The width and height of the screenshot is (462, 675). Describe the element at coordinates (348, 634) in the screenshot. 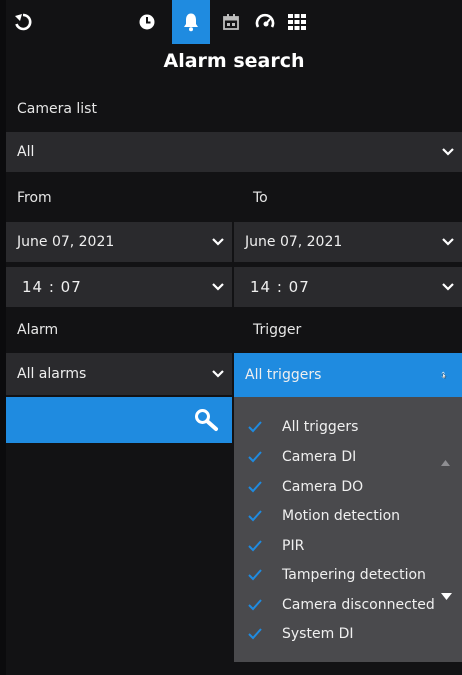

I see `trigger-option-system-di: System DI` at that location.